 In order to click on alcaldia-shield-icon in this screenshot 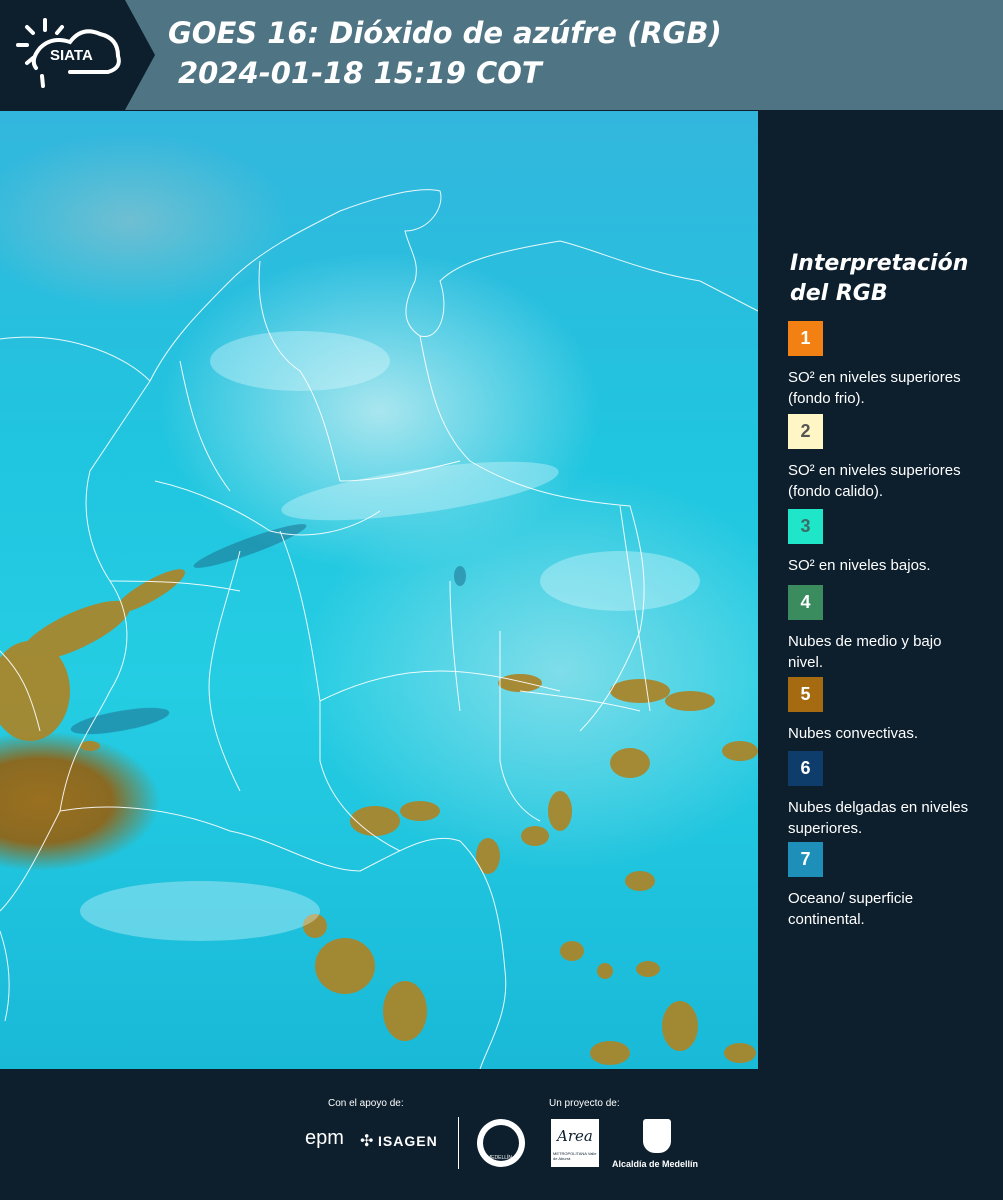, I will do `click(657, 1136)`.